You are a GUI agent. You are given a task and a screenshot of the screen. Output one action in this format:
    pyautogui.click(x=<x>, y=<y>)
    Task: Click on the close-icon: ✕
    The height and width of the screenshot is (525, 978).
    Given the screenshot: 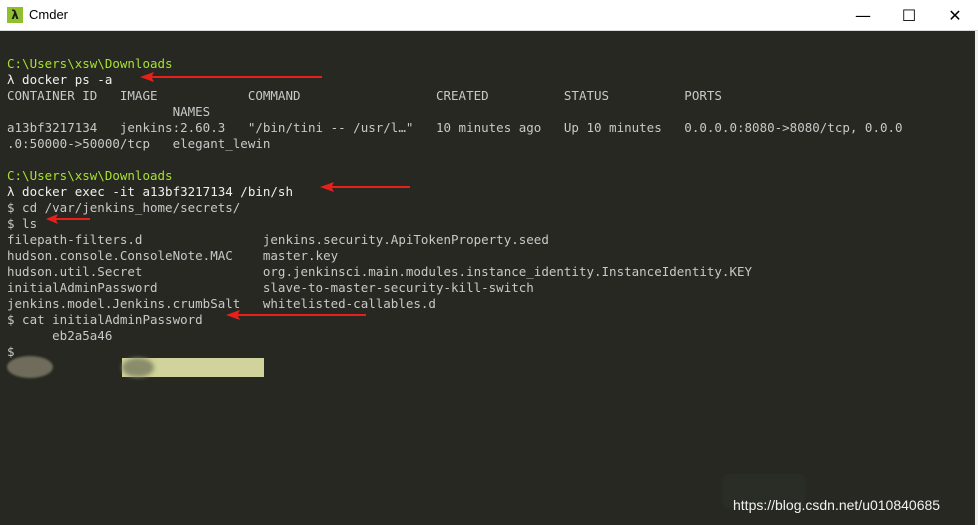 What is the action you would take?
    pyautogui.click(x=955, y=15)
    